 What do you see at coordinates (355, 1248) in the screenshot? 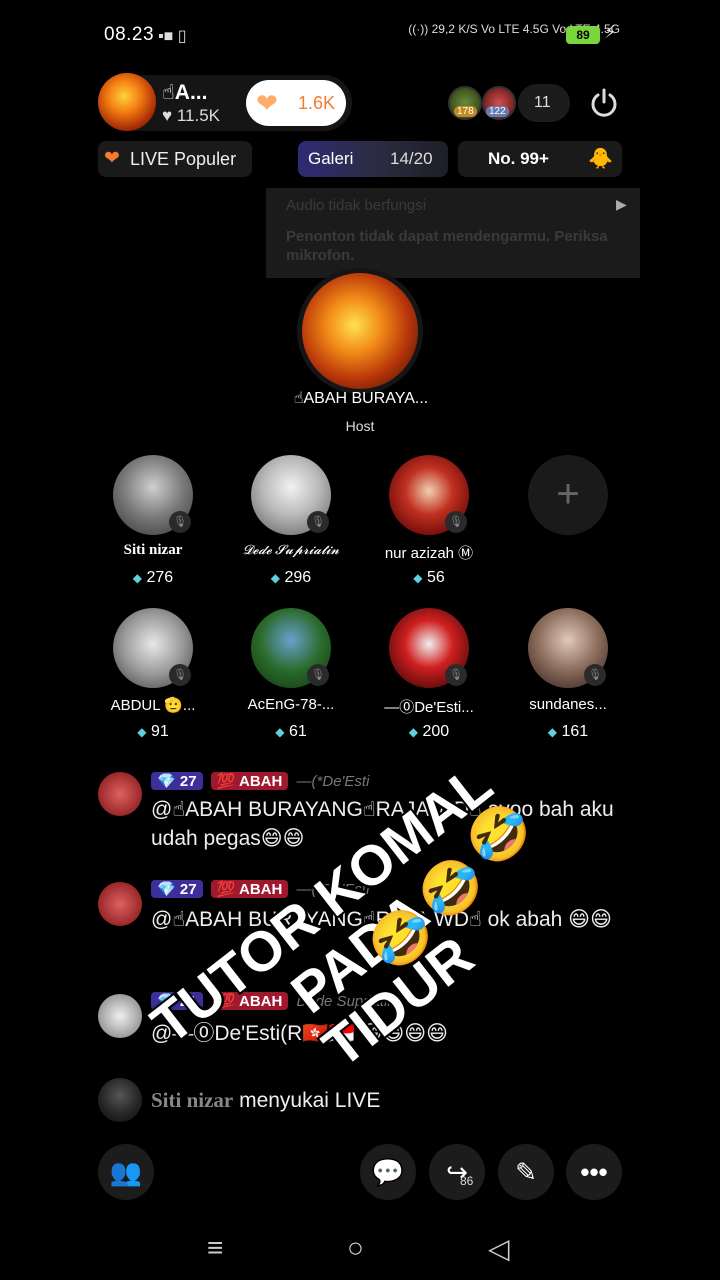
I see `home-icon: ○` at bounding box center [355, 1248].